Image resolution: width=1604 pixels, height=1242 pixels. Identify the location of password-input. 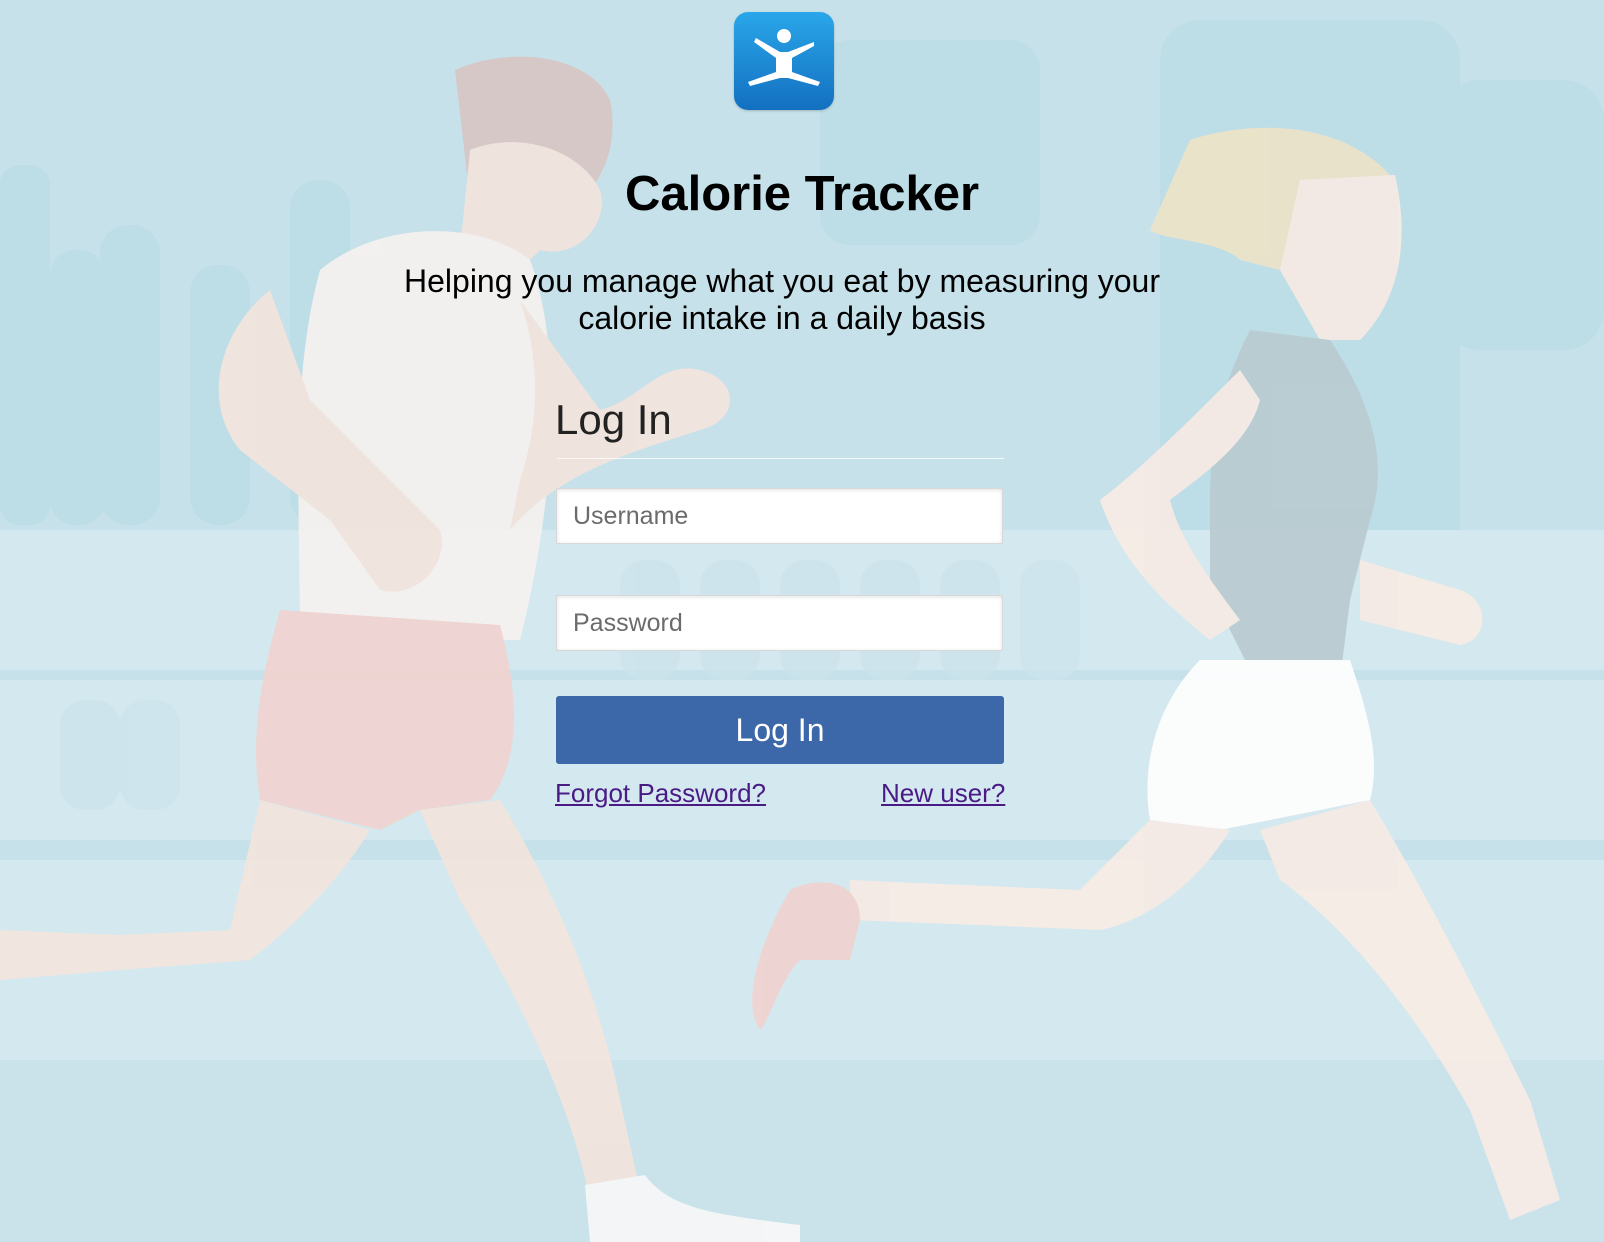
(779, 623).